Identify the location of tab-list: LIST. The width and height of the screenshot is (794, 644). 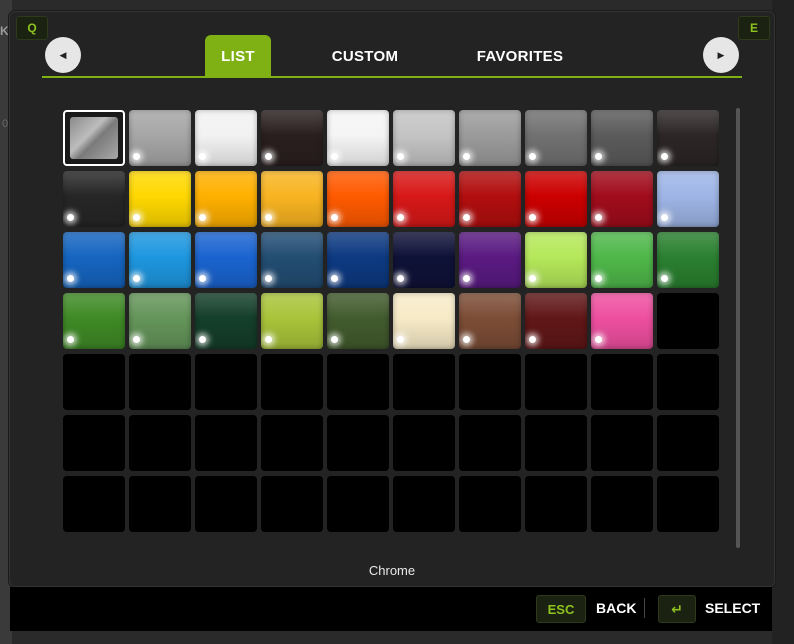
(238, 56).